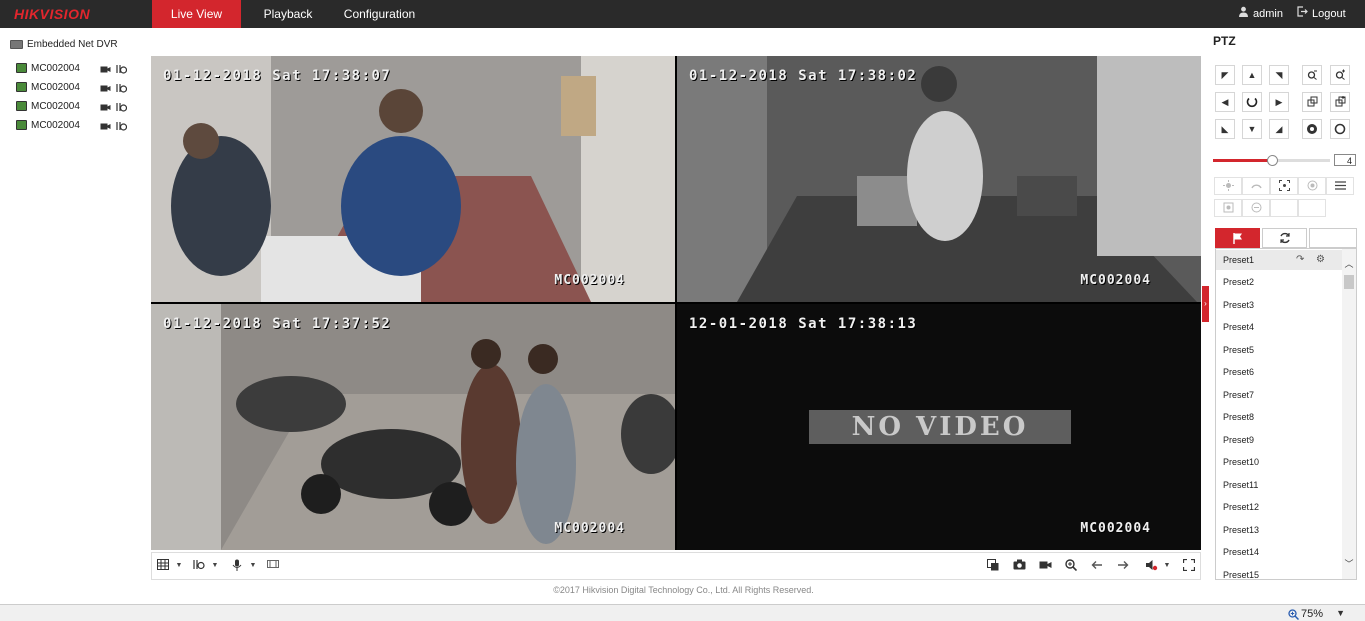 The image size is (1365, 621). What do you see at coordinates (1349, 564) in the screenshot?
I see `scroll-down-icon: ﹀` at bounding box center [1349, 564].